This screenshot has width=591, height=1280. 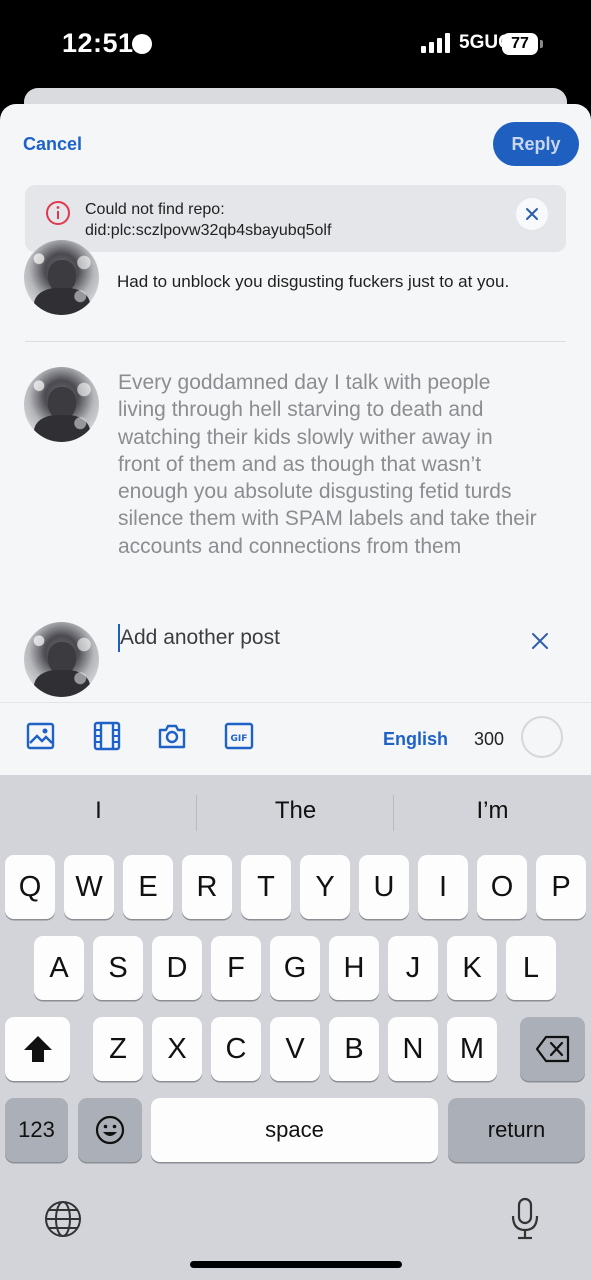 I want to click on remove-post-icon, so click(x=540, y=641).